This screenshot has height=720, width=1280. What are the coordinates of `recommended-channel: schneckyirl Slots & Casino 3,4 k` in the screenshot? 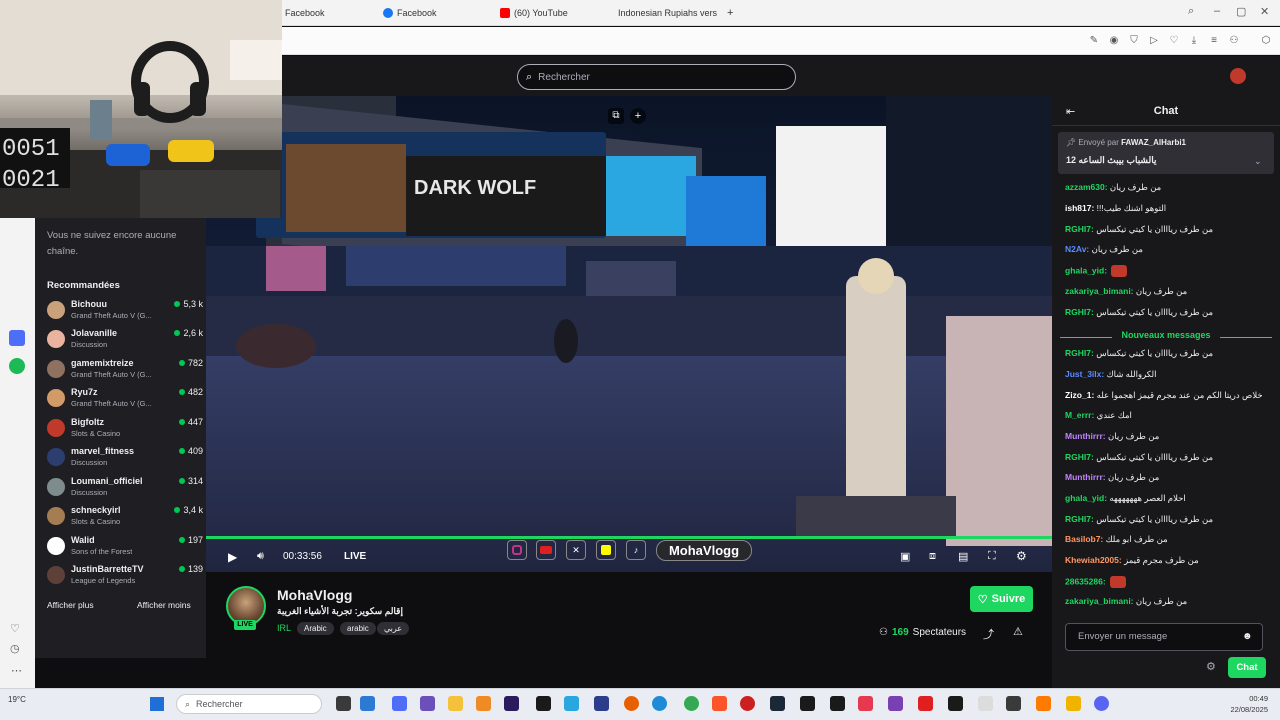 It's located at (125, 517).